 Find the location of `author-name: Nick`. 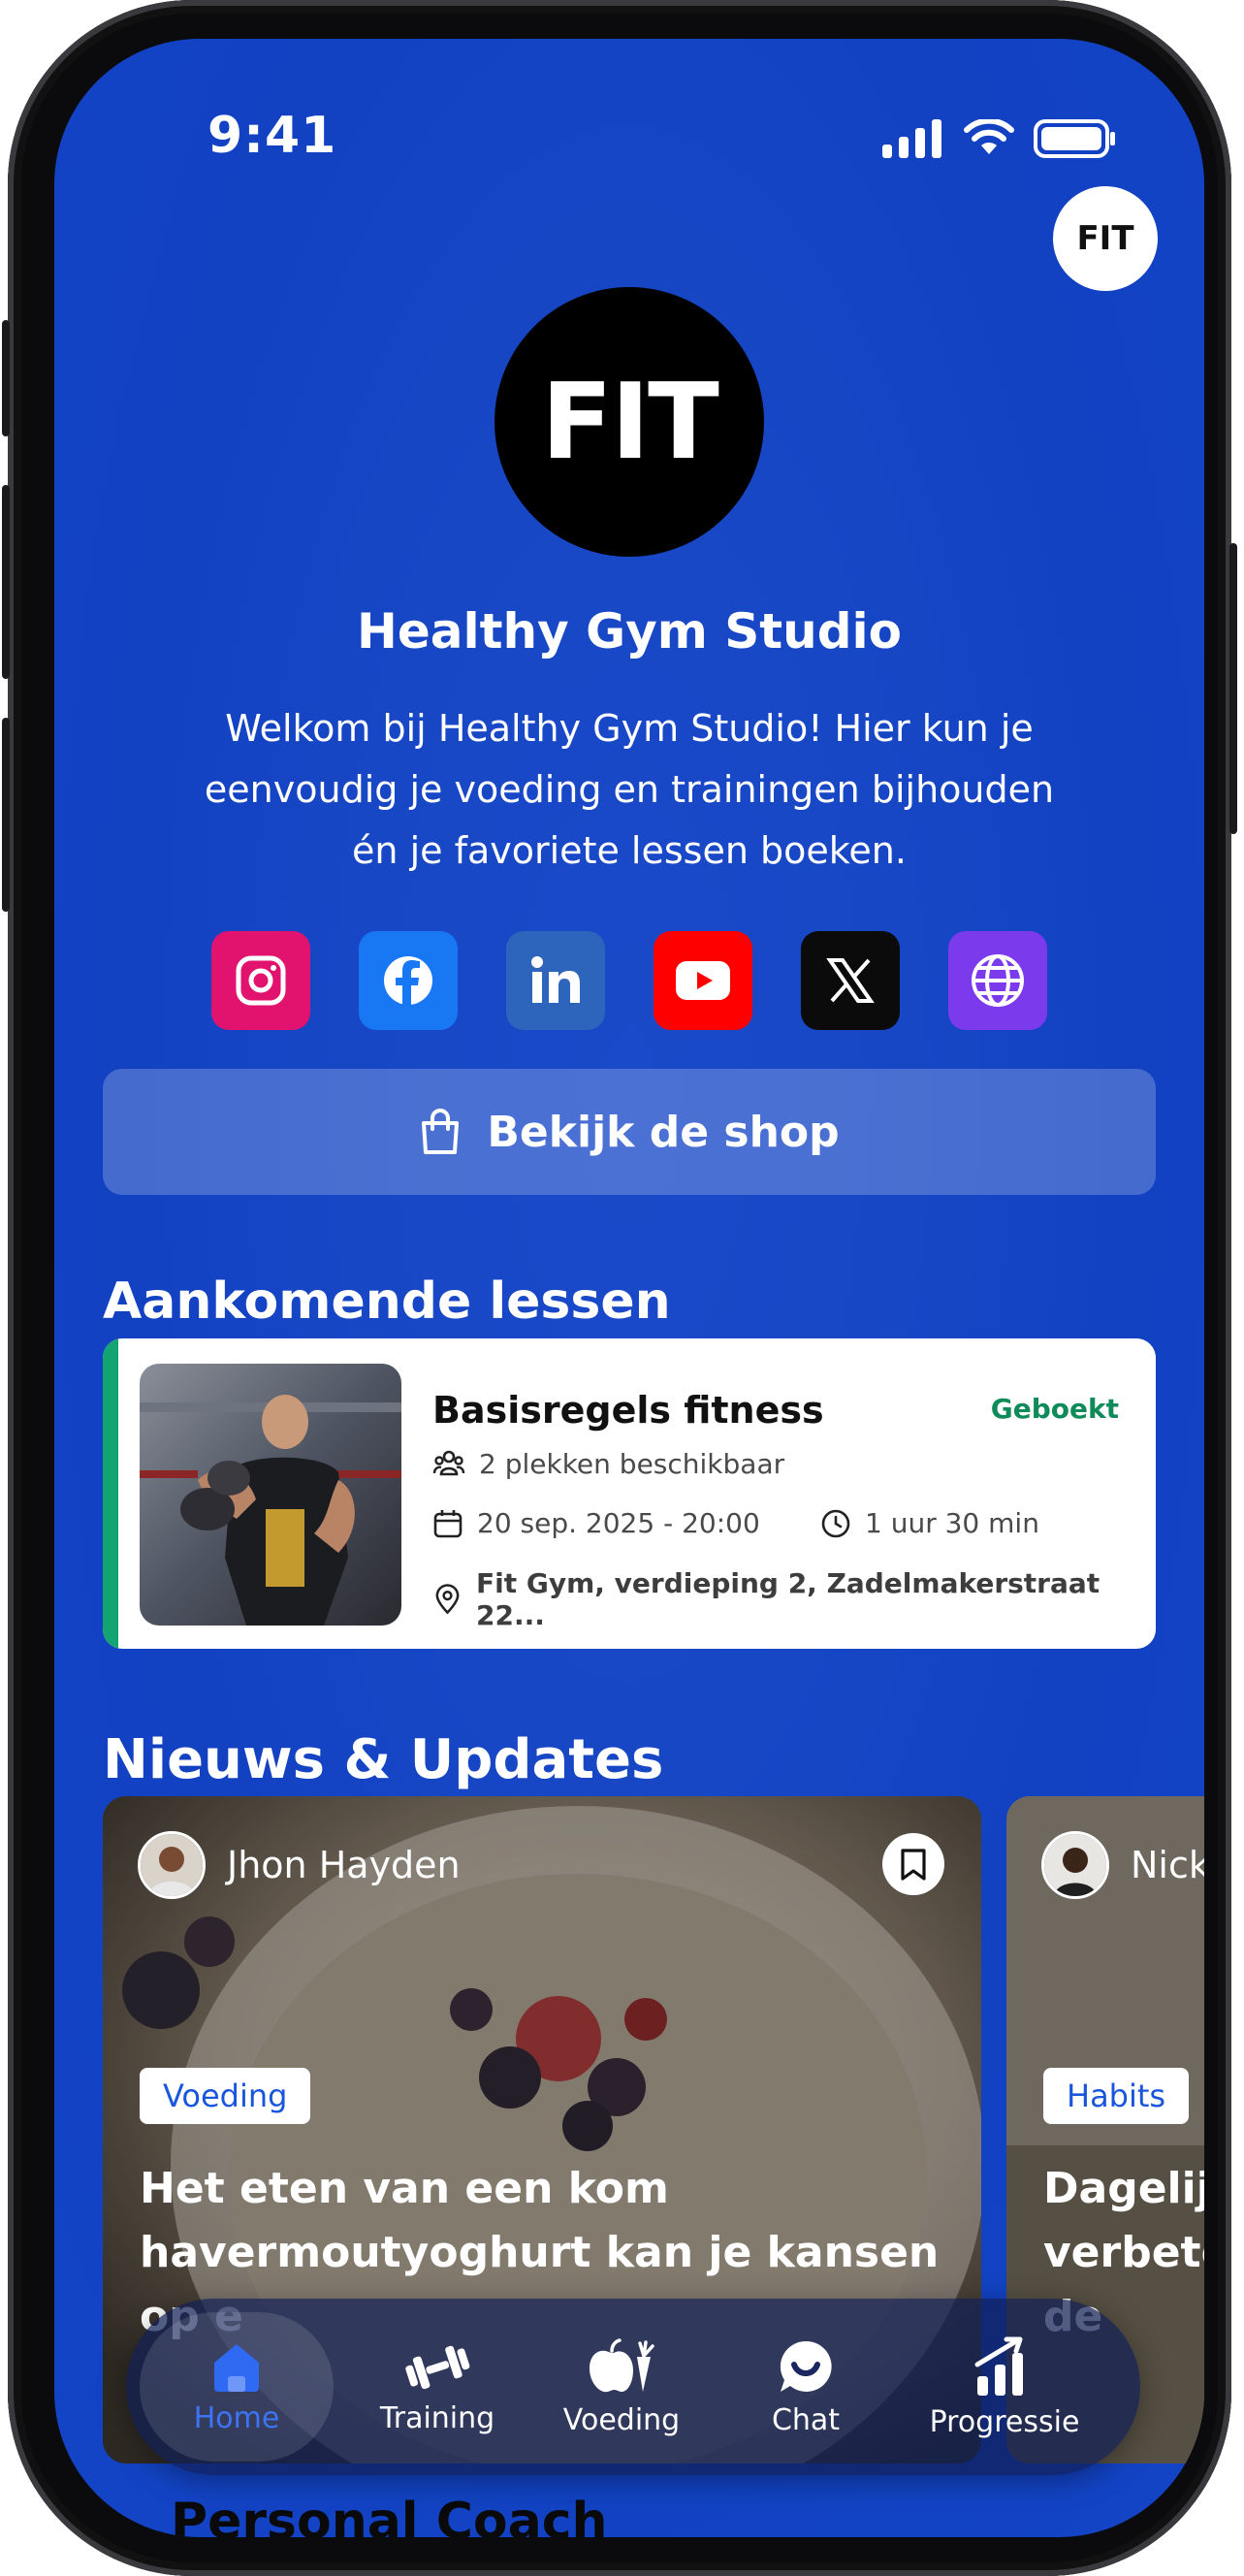

author-name: Nick is located at coordinates (1167, 1865).